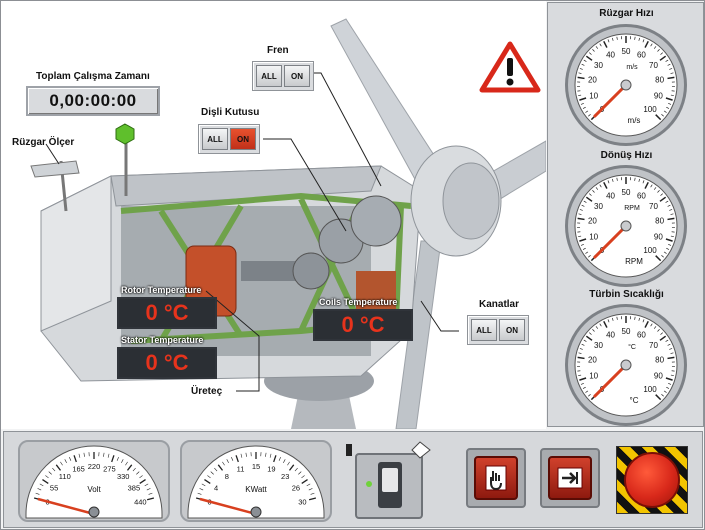 The height and width of the screenshot is (530, 705). Describe the element at coordinates (632, 208) in the screenshot. I see `gauge-unit-top: RPM` at that location.